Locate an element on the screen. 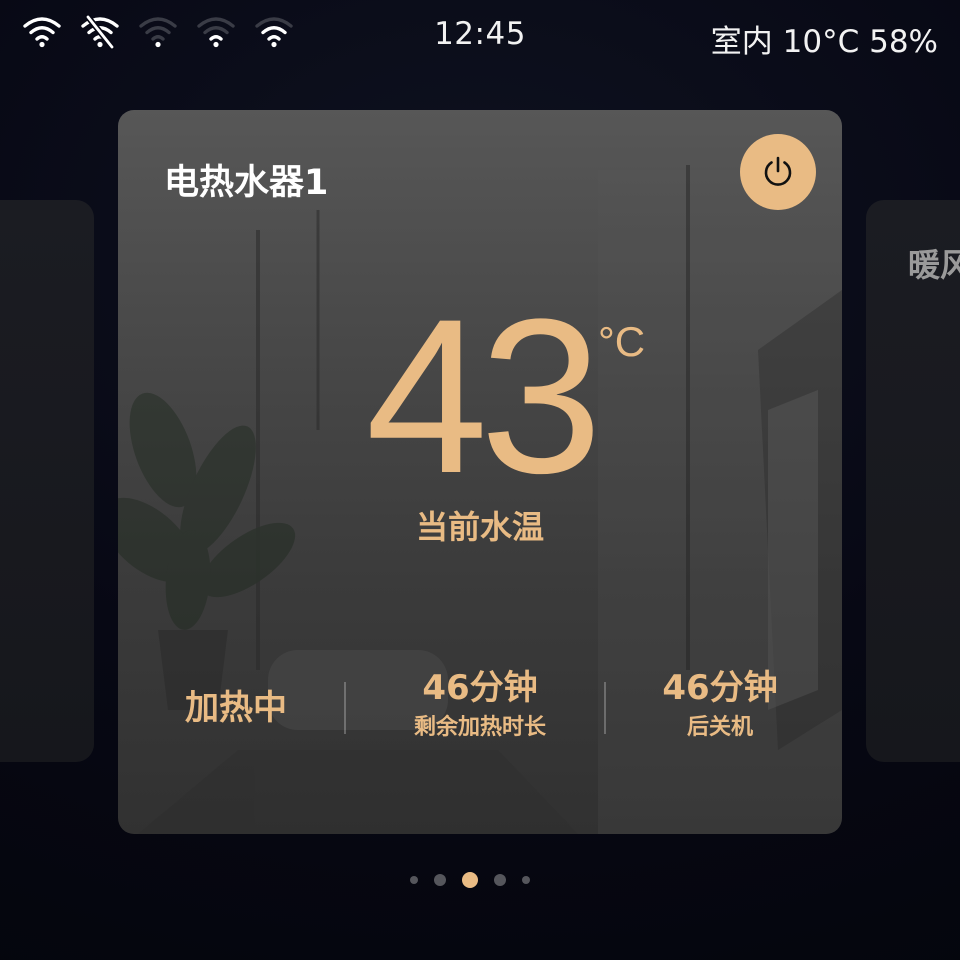 The height and width of the screenshot is (960, 960). heating-status: 加热中 is located at coordinates (236, 708).